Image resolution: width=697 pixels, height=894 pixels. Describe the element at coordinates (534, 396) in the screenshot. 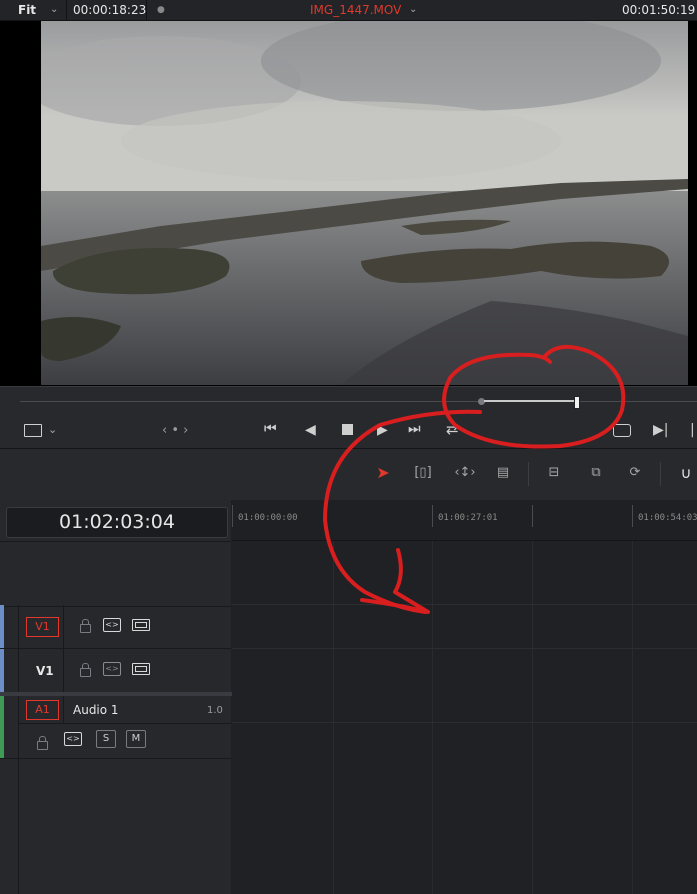

I see `annotation-circle` at that location.